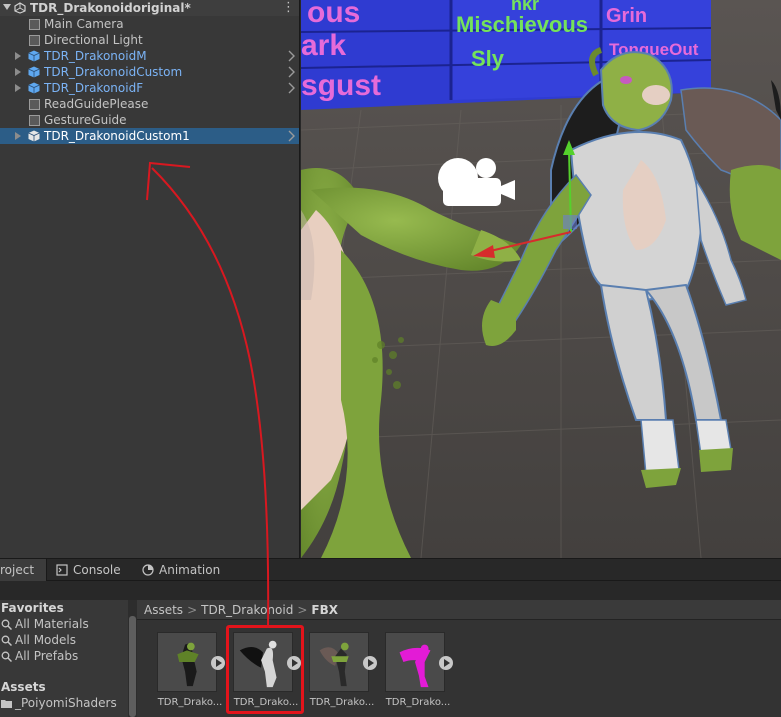  Describe the element at coordinates (324, 610) in the screenshot. I see `breadcrumb-fbx: FBX` at that location.